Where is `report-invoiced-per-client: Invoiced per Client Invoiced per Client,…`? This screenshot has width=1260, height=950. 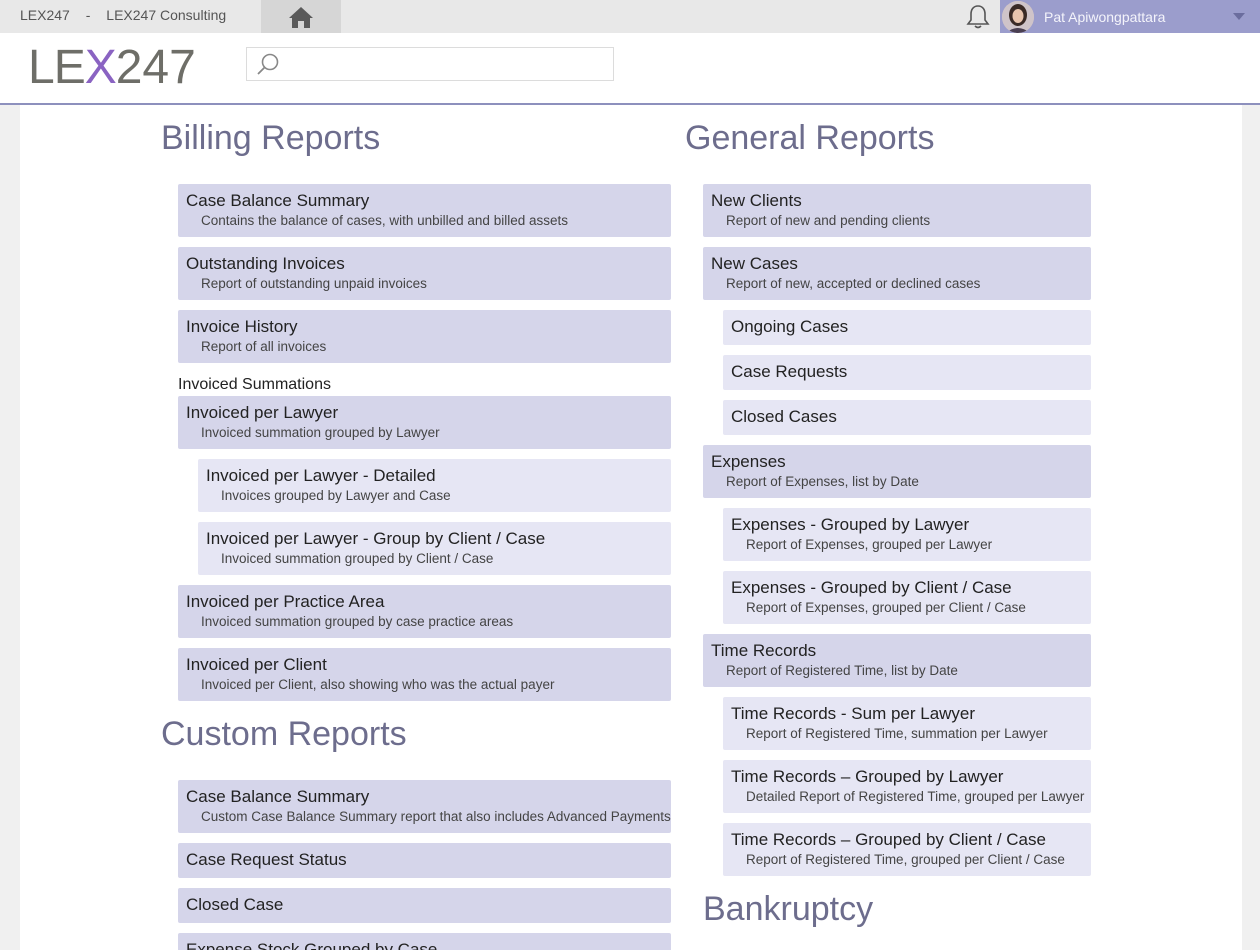 report-invoiced-per-client: Invoiced per Client Invoiced per Client,… is located at coordinates (424, 674).